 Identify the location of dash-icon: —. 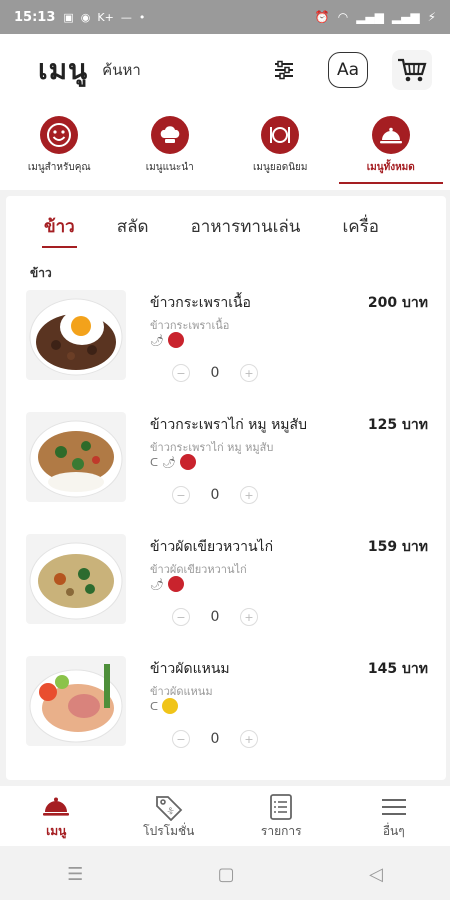
(126, 17).